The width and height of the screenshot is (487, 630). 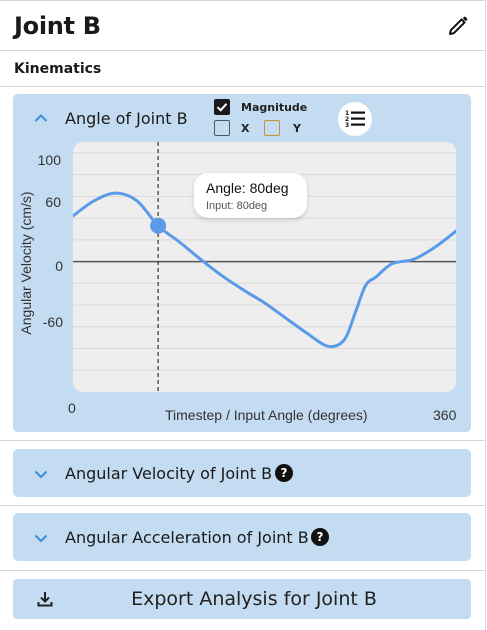 I want to click on export-label: Export Analysis for Joint B, so click(x=254, y=599).